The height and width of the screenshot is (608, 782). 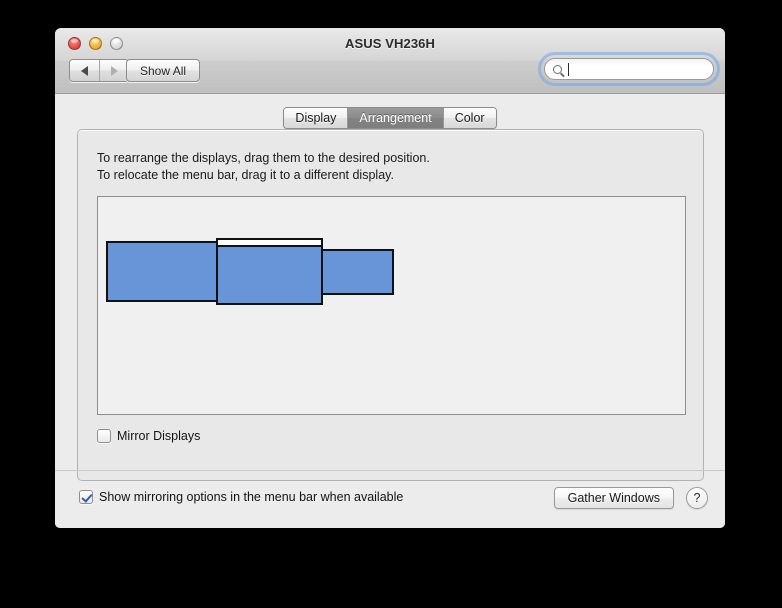 What do you see at coordinates (104, 436) in the screenshot?
I see `mirror-displays-checkbox` at bounding box center [104, 436].